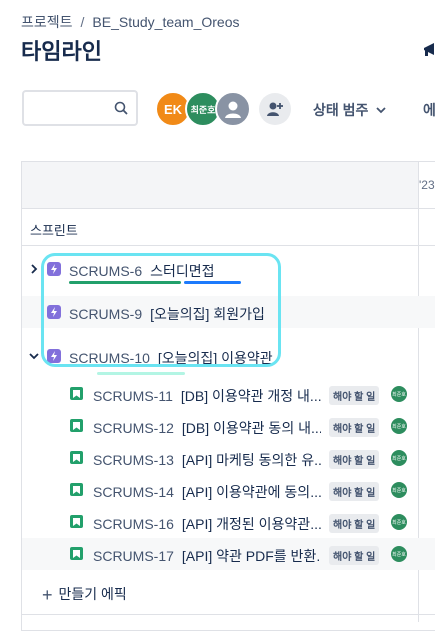  I want to click on breadcrumb-project-link: BE_Study_team_Oreos, so click(165, 22).